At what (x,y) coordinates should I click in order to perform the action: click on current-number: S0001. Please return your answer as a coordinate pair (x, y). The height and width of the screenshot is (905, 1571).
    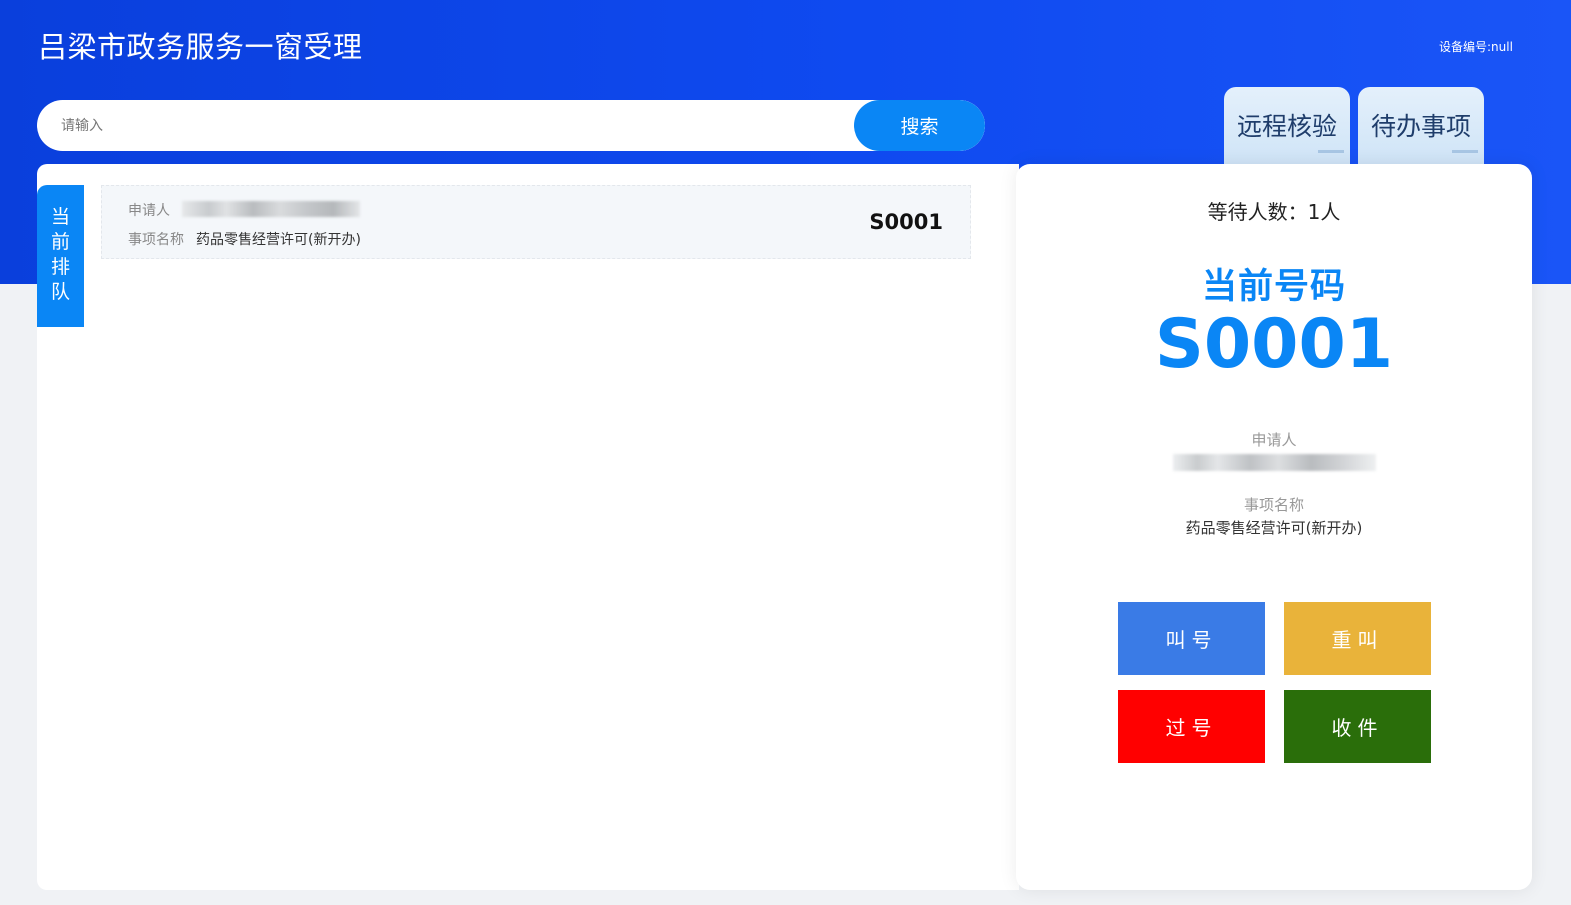
    Looking at the image, I should click on (1274, 344).